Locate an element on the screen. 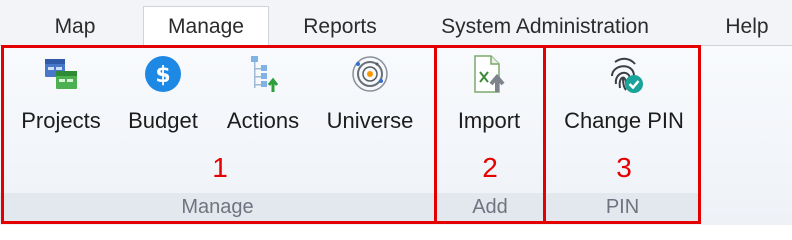  tab-map: Map is located at coordinates (75, 26).